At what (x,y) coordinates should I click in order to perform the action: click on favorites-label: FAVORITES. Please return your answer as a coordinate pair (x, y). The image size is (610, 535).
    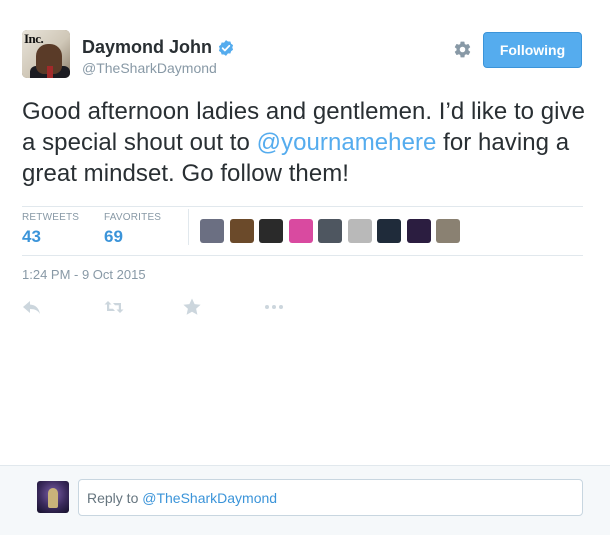
    Looking at the image, I should click on (133, 217).